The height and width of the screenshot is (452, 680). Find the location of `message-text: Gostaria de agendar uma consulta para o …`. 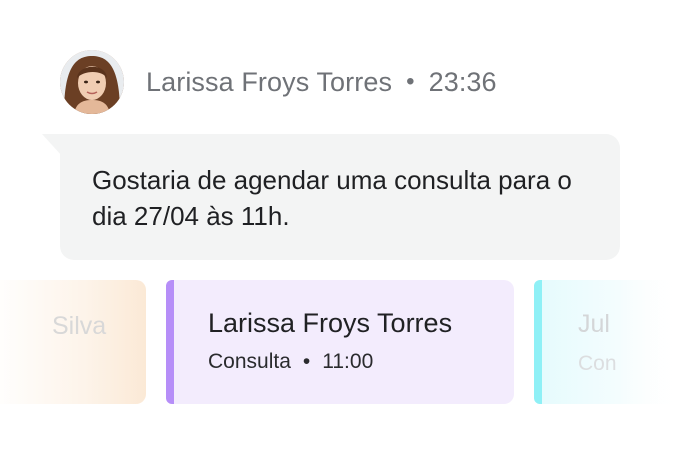

message-text: Gostaria de agendar uma consulta para o … is located at coordinates (332, 198).